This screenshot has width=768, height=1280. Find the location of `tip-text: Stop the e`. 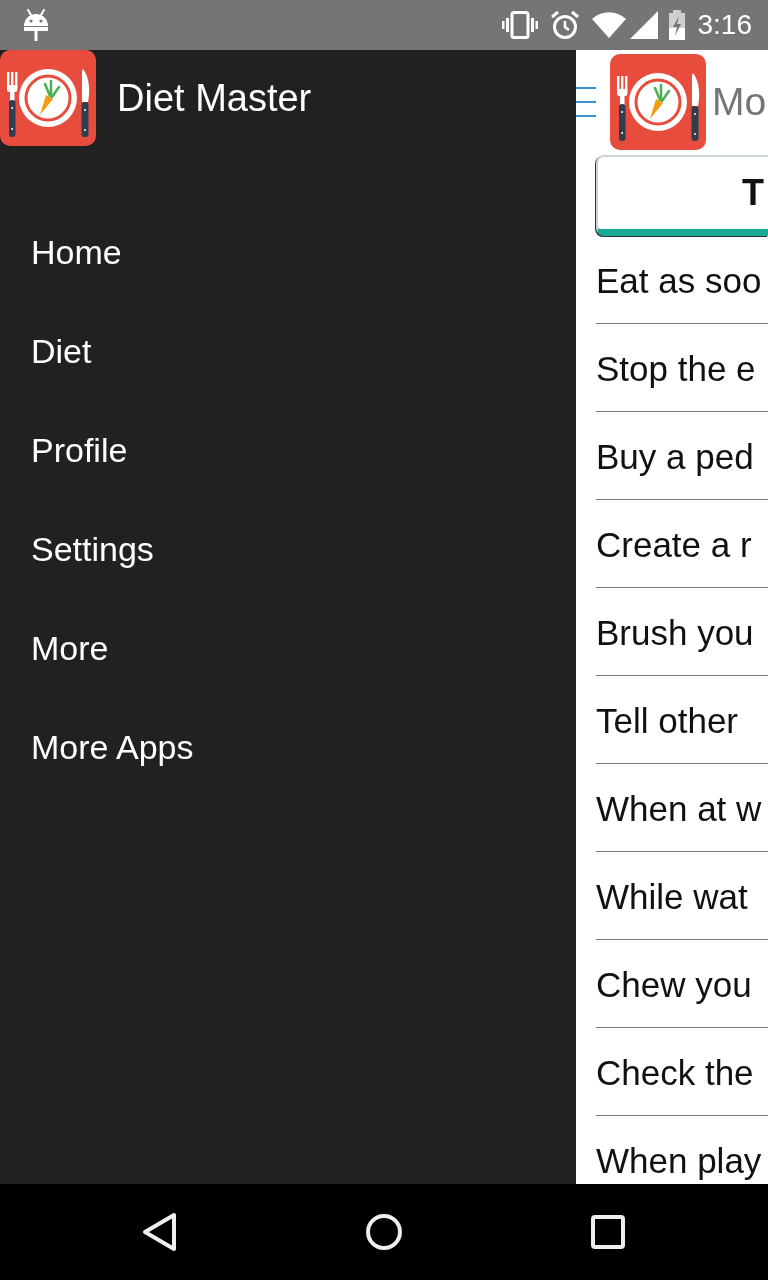

tip-text: Stop the e is located at coordinates (676, 369).